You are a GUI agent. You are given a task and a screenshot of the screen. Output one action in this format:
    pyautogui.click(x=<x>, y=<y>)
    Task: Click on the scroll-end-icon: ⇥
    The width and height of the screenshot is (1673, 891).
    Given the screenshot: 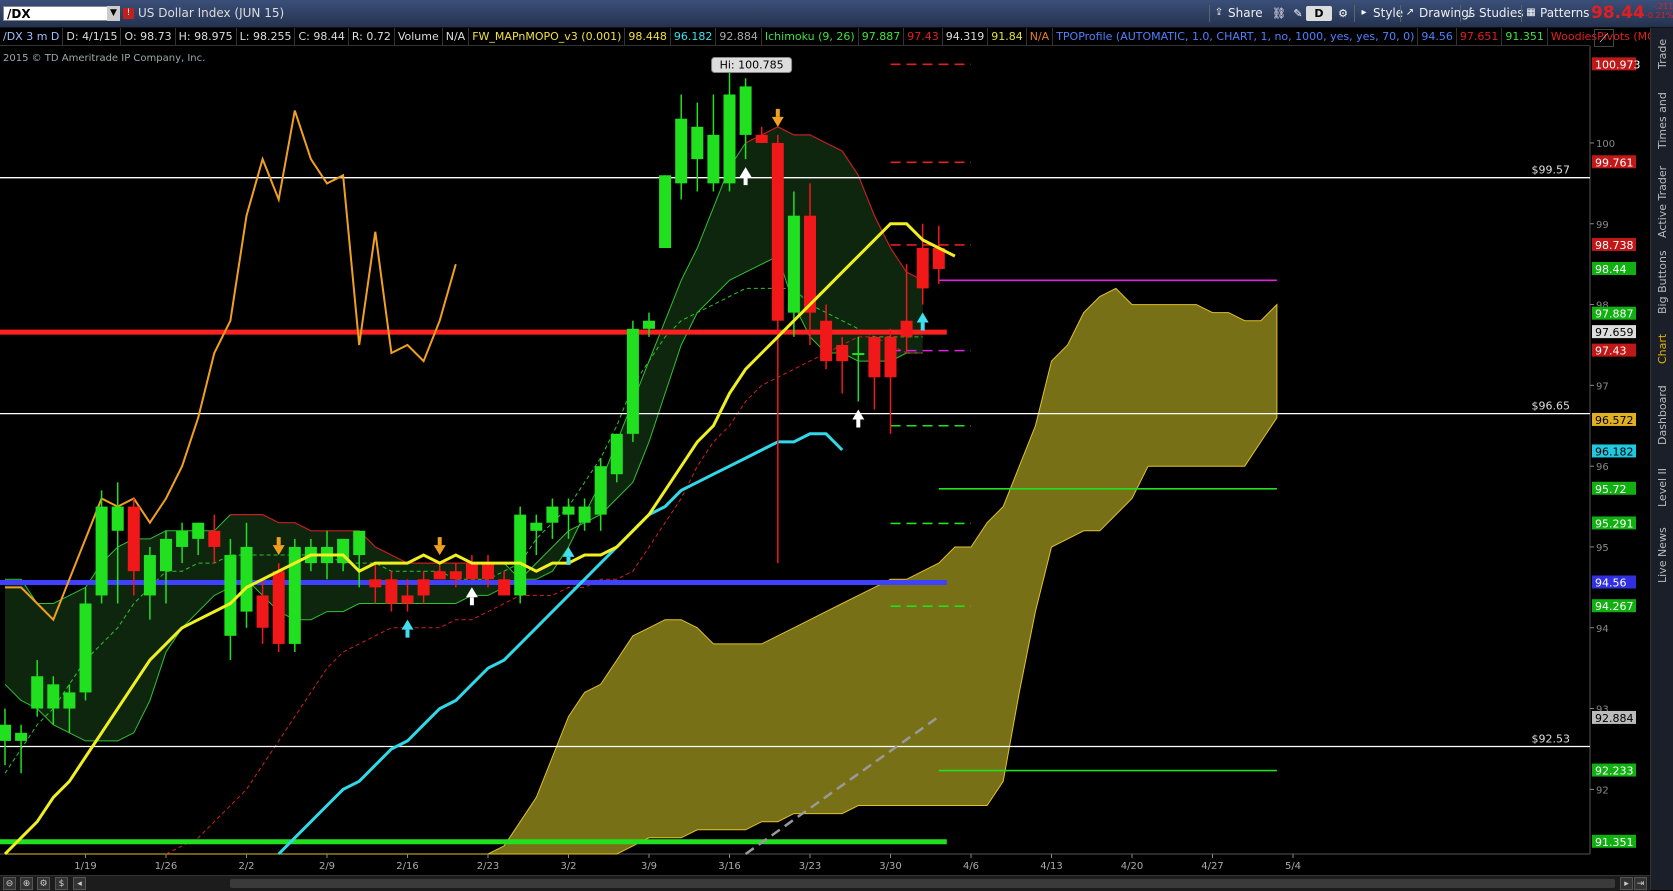 What is the action you would take?
    pyautogui.click(x=1640, y=883)
    